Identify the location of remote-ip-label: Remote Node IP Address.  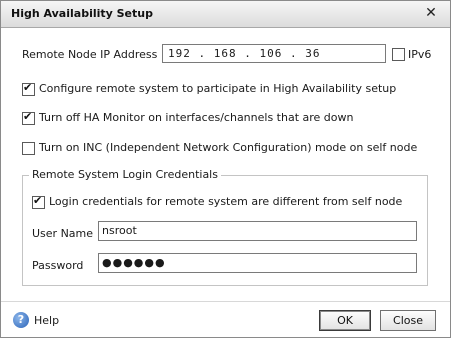
(90, 54).